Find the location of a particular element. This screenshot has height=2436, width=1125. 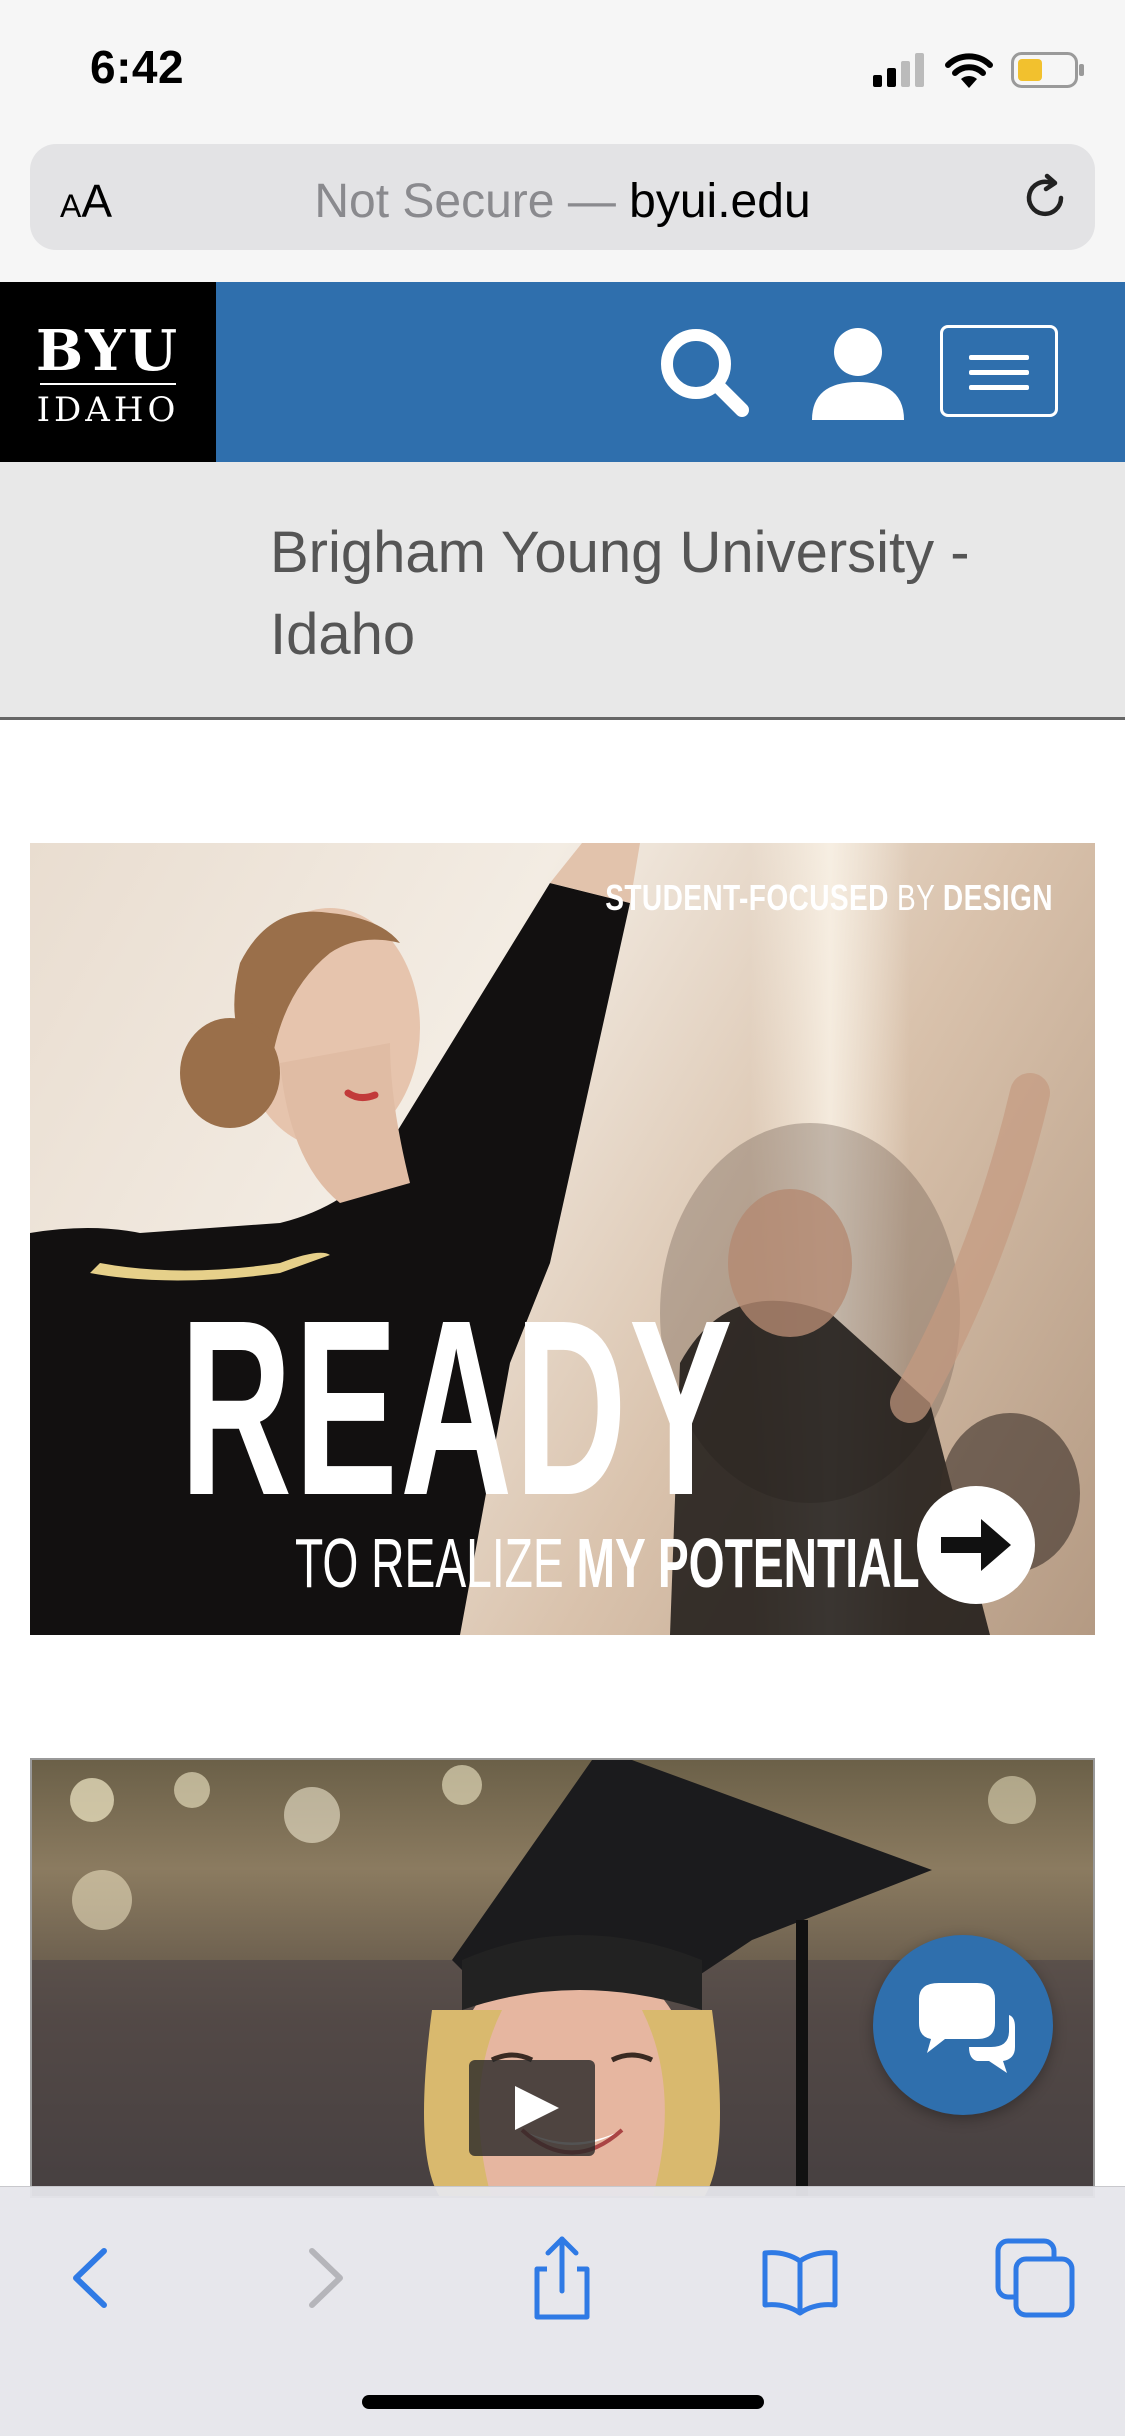

hero-subheadline: TO REALIZE MY POTENTIAL is located at coordinates (607, 1563).